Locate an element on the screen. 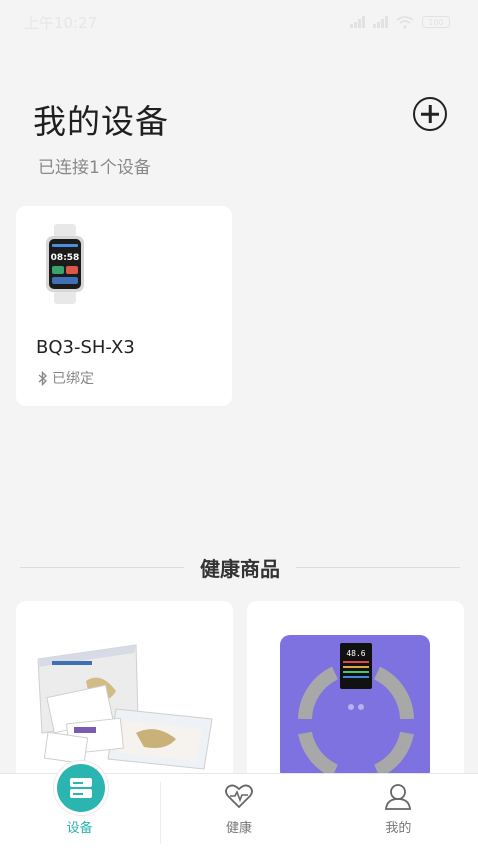 This screenshot has height=850, width=478. status-time: 上午10:27 is located at coordinates (61, 22).